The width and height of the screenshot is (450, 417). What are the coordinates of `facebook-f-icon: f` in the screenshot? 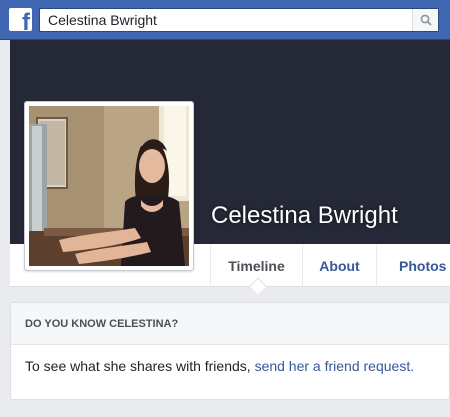 It's located at (20, 19).